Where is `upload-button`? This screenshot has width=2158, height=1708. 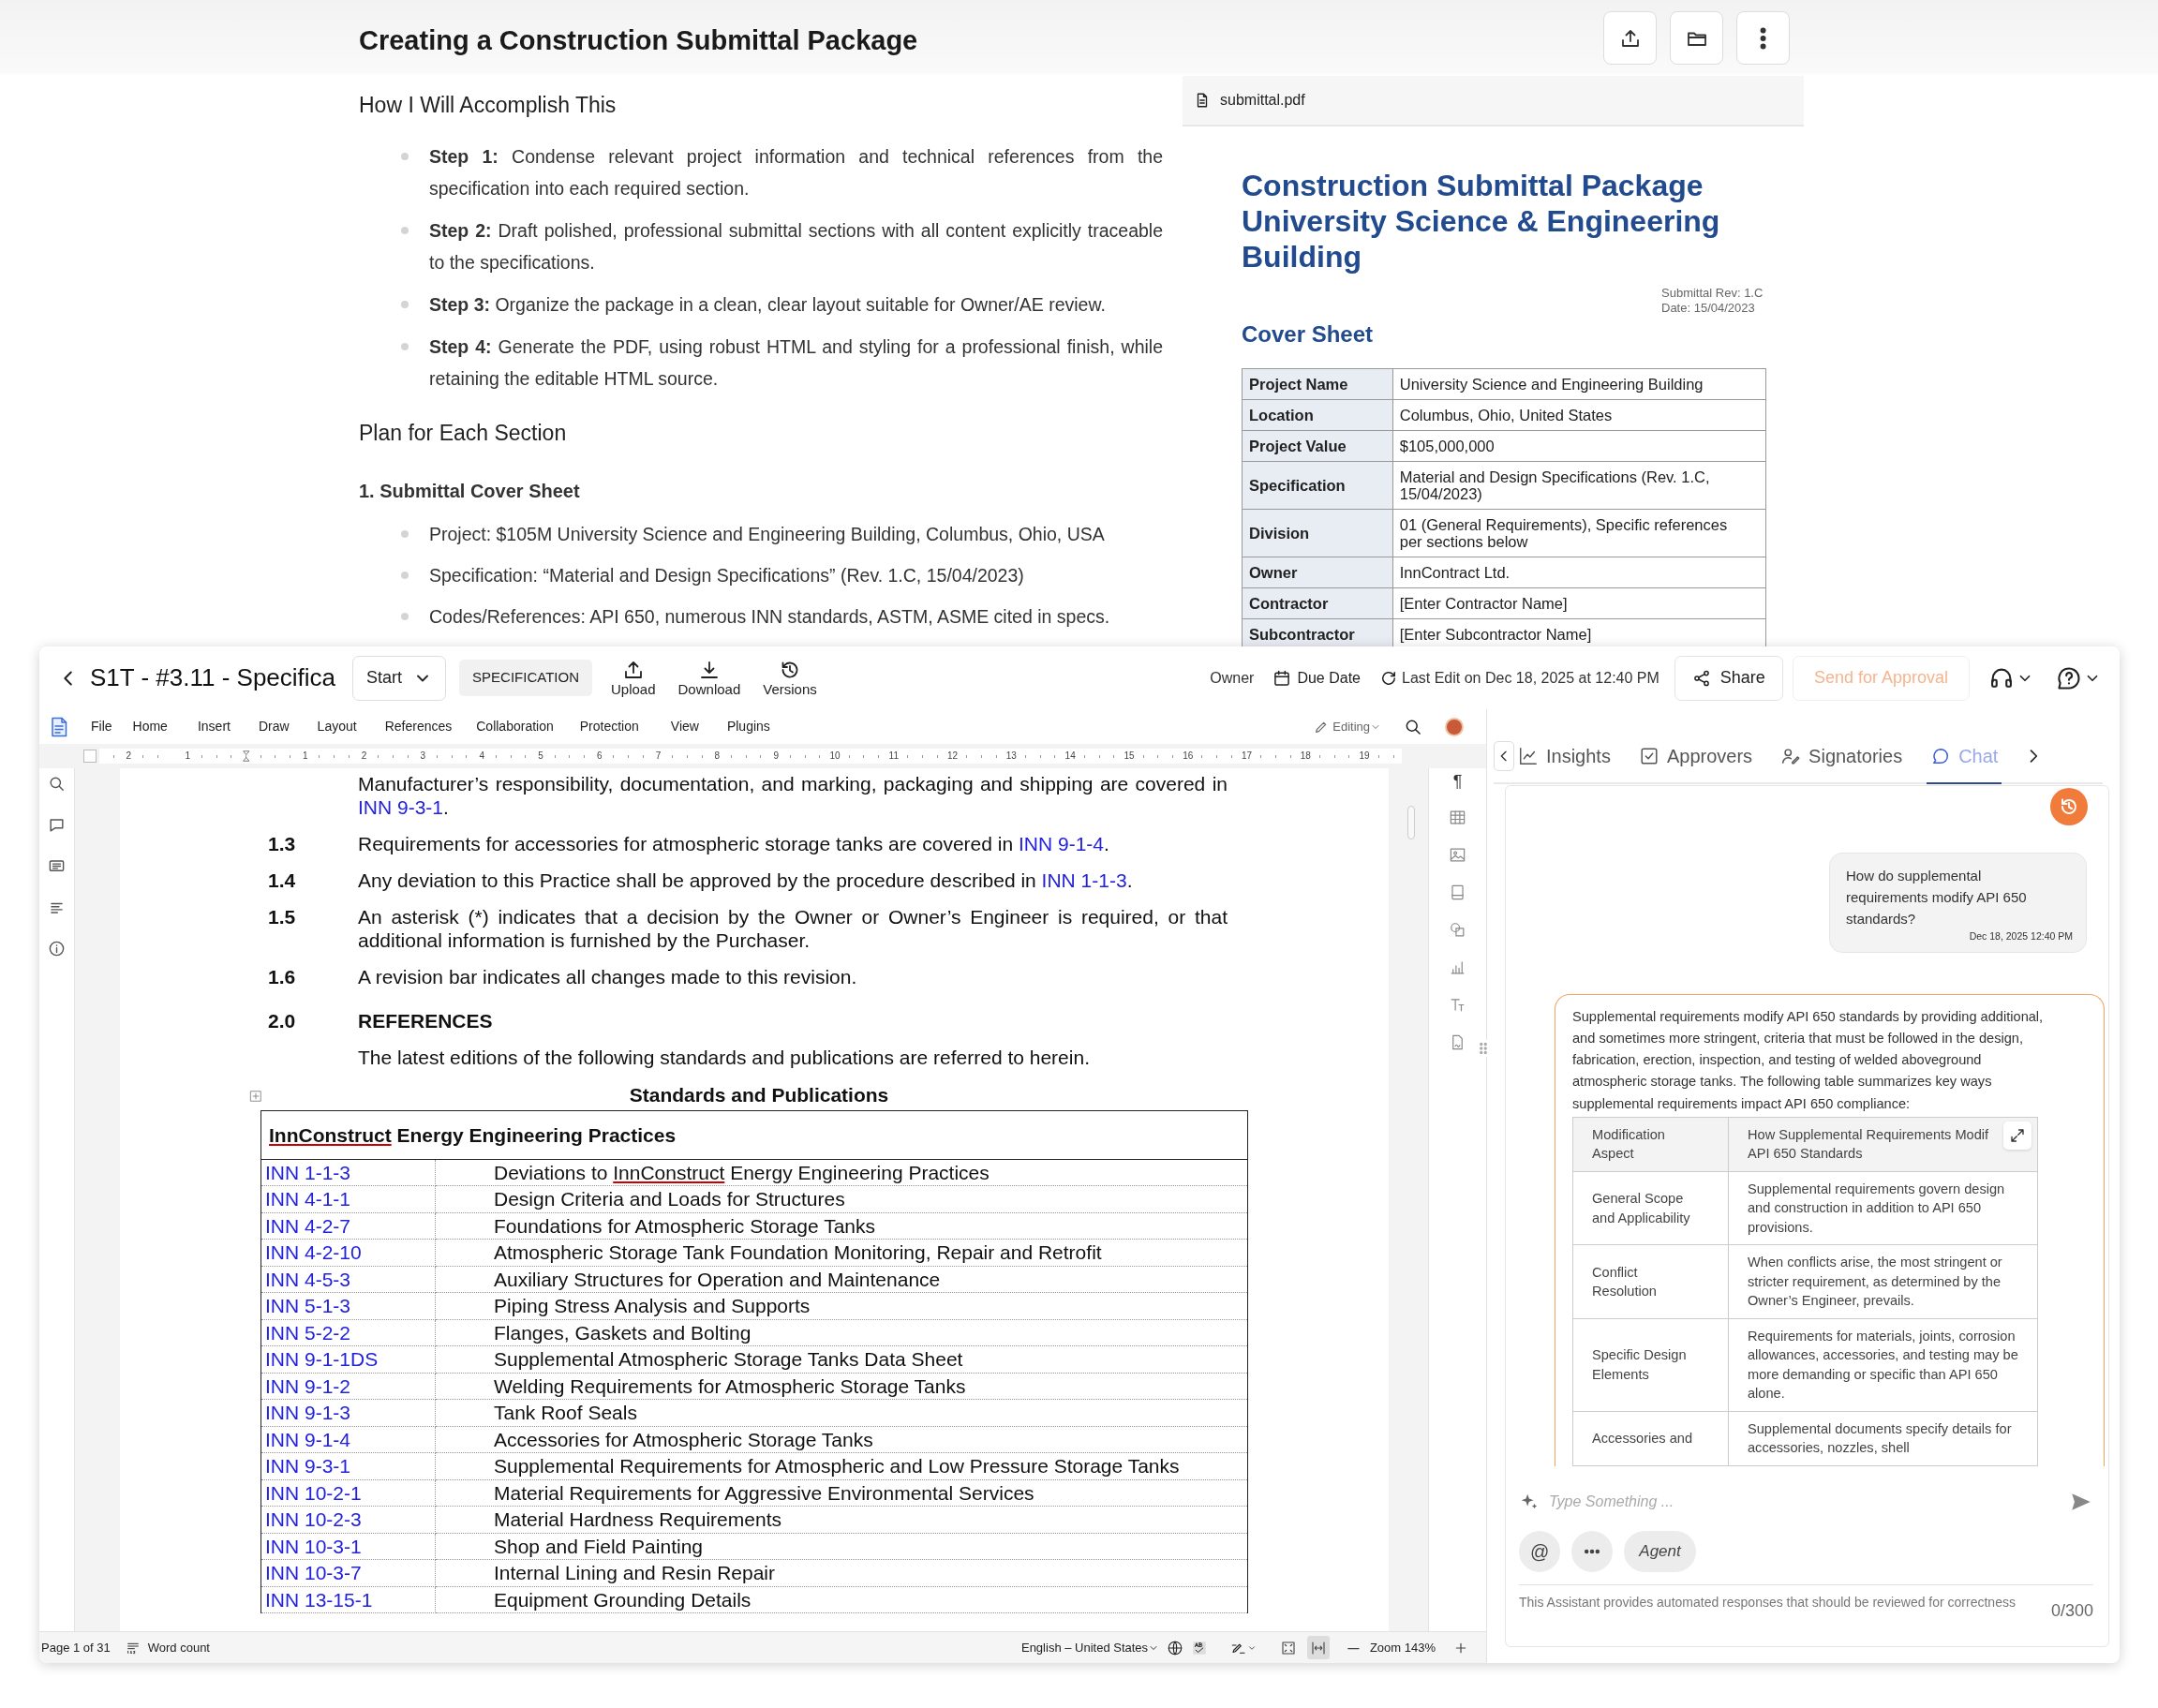
upload-button is located at coordinates (1630, 38).